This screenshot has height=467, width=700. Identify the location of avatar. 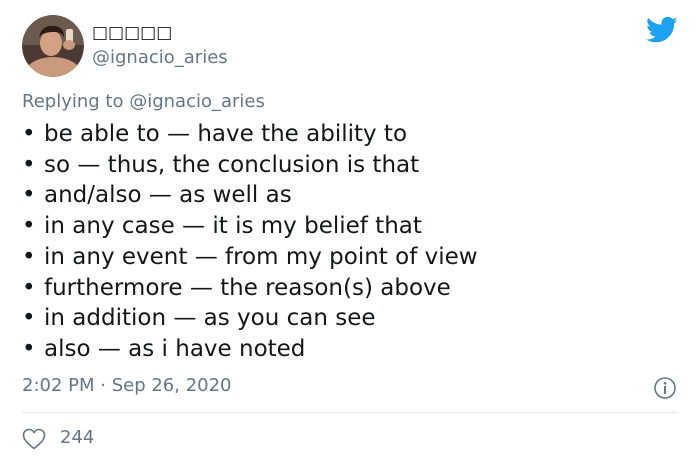
(53, 46).